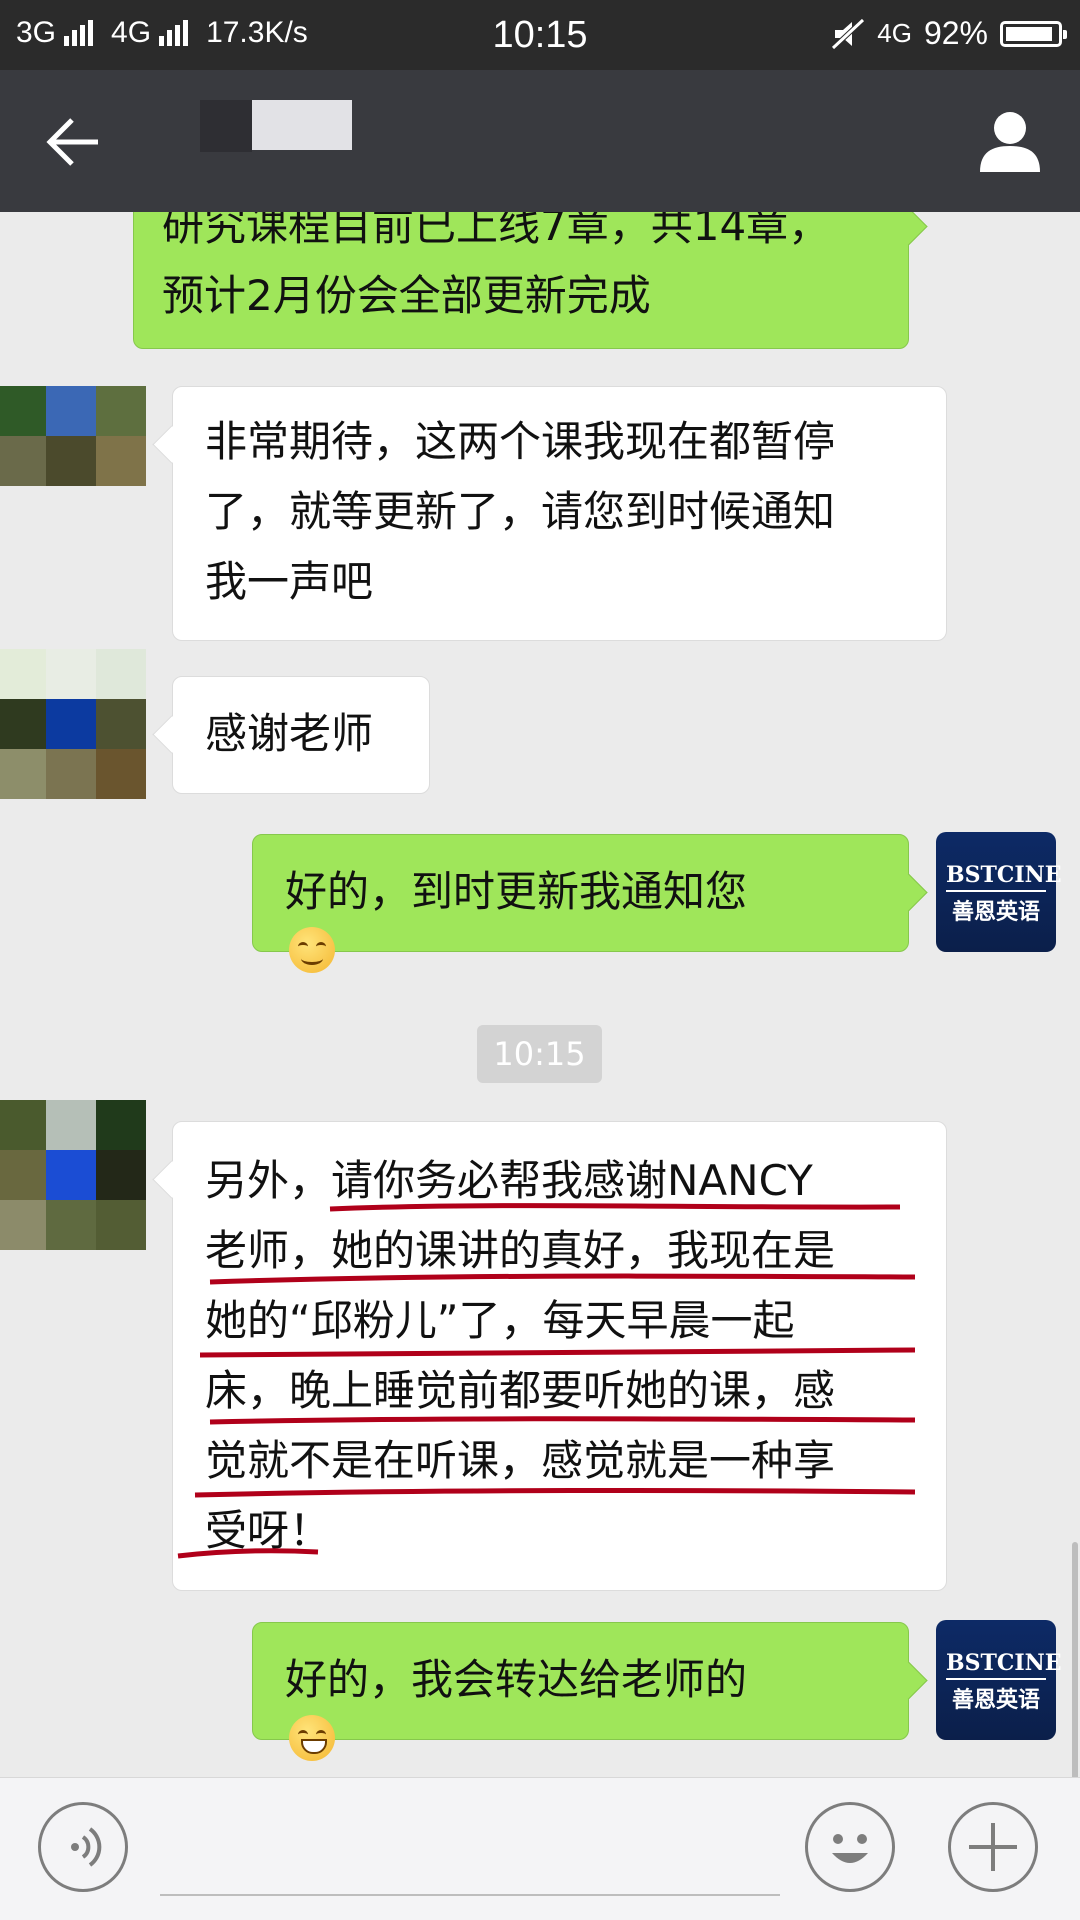  I want to click on battery-icon, so click(1033, 33).